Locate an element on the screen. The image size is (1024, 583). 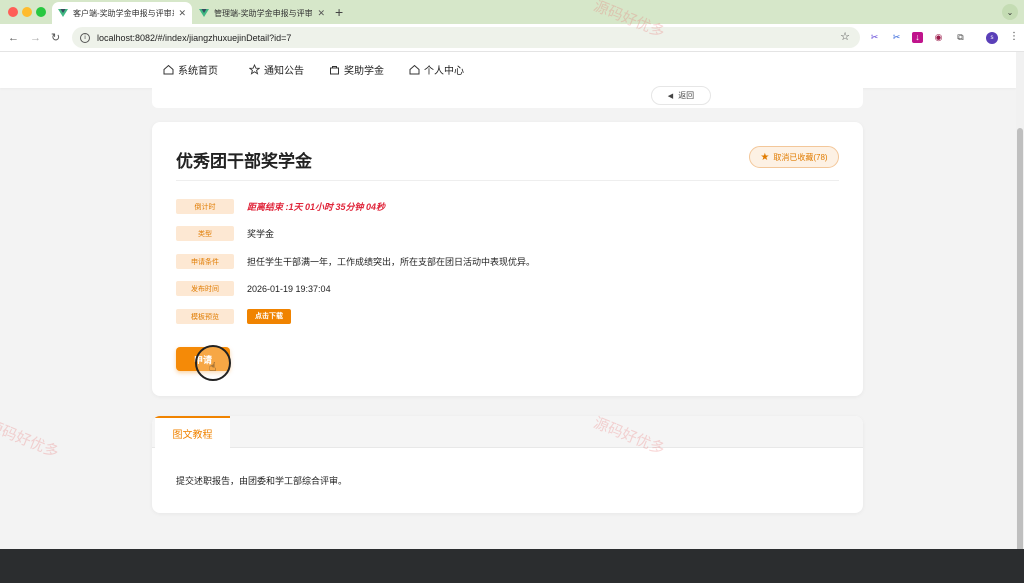
favorite-button: ★ 取消已收藏(78) is located at coordinates (794, 157).